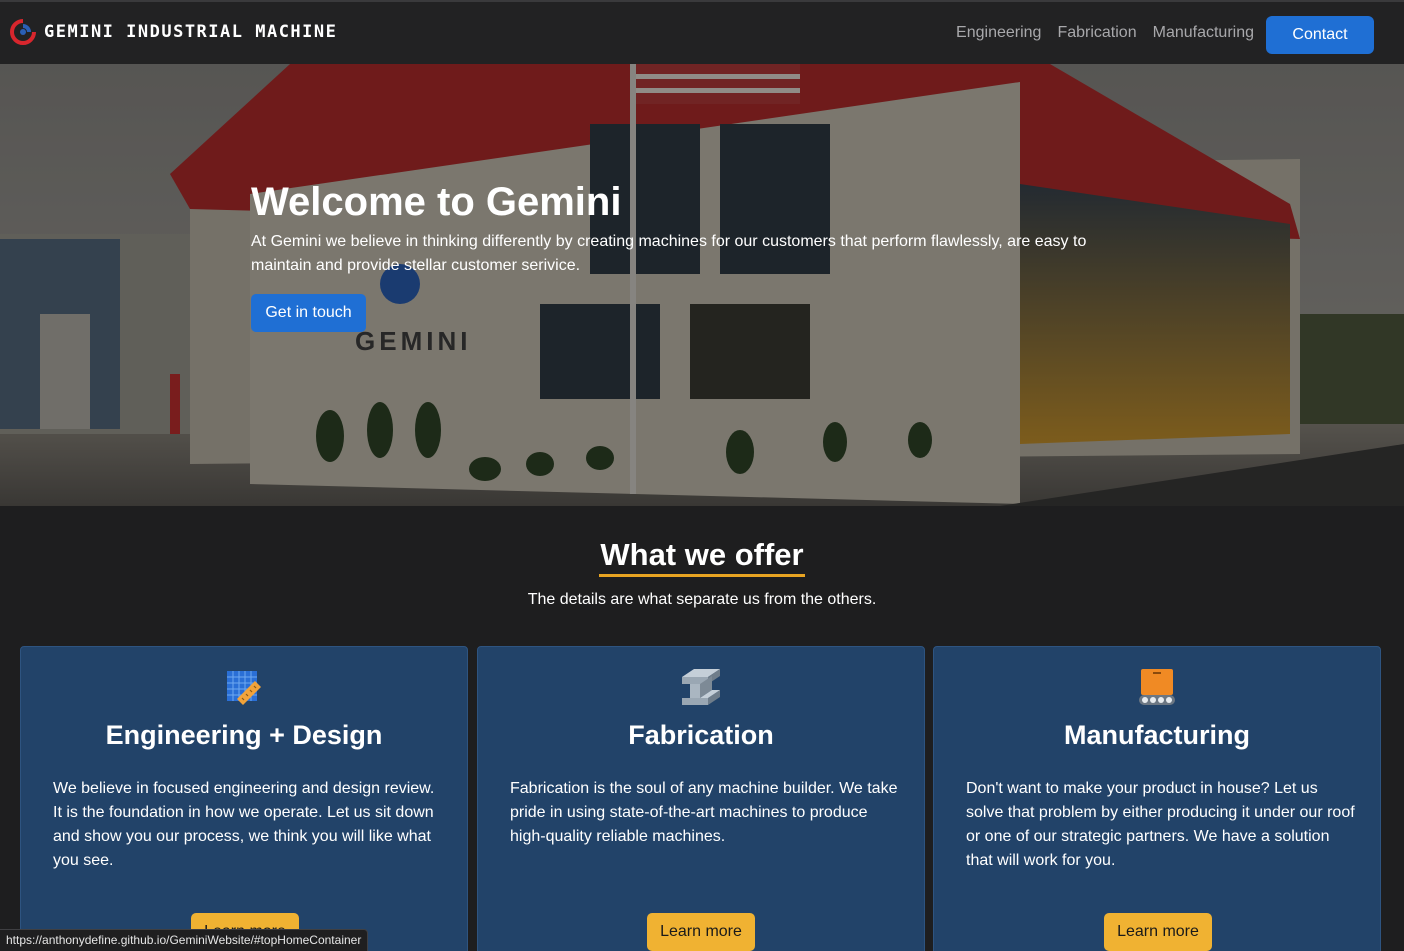  I want to click on nav-link-manufacturing: Manufacturing, so click(1203, 33).